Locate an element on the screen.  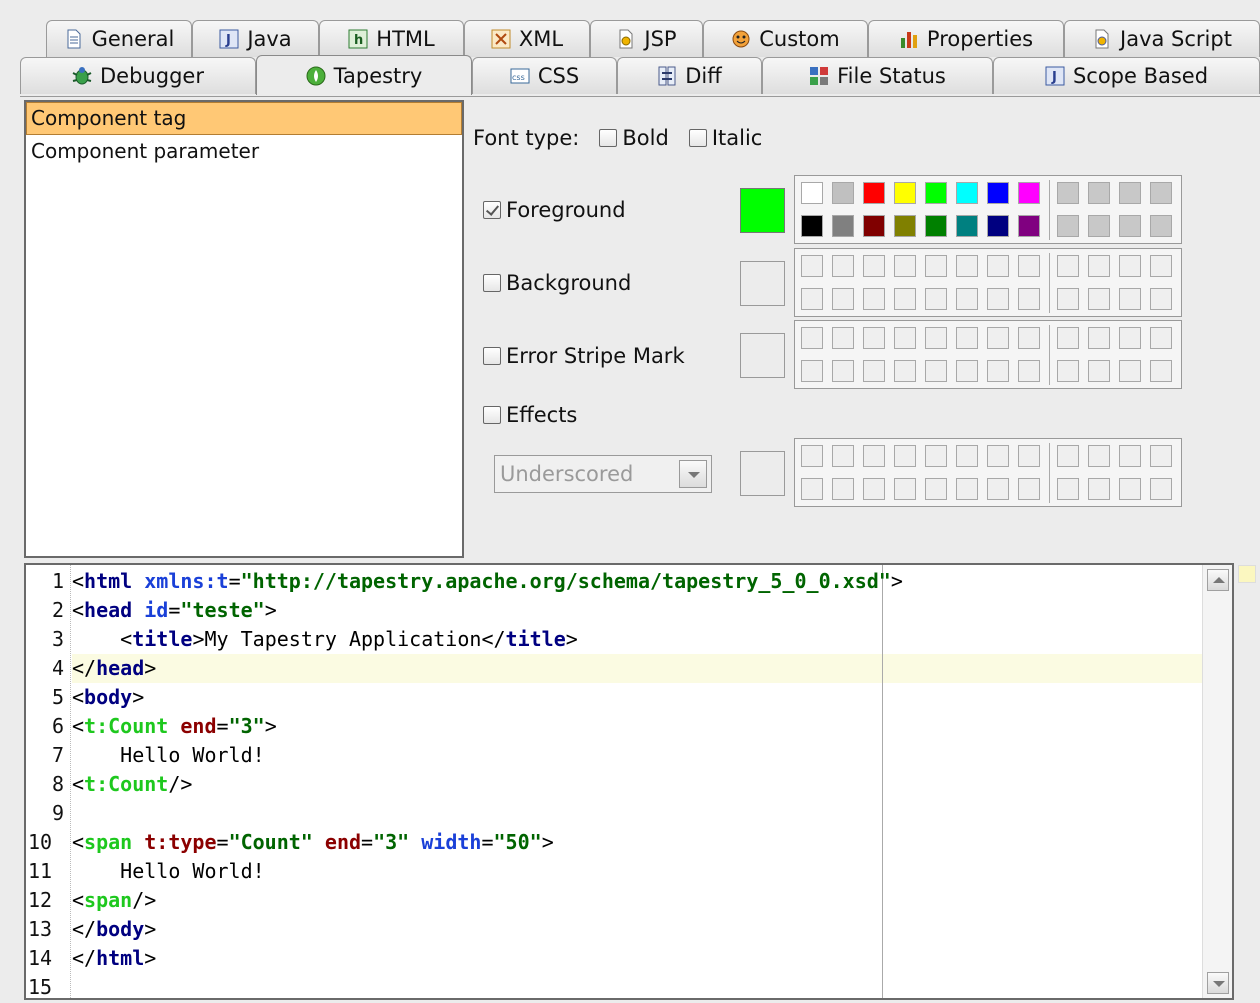
background-checkbox is located at coordinates (492, 283).